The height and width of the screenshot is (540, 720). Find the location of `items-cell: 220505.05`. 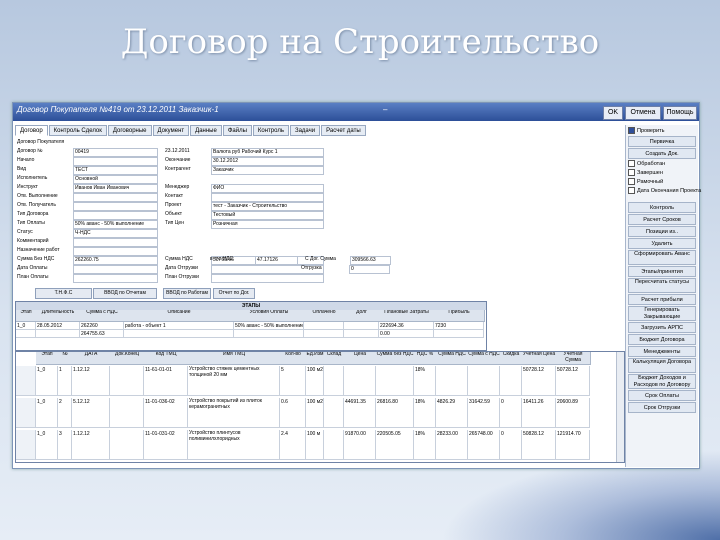

items-cell: 220505.05 is located at coordinates (395, 445).